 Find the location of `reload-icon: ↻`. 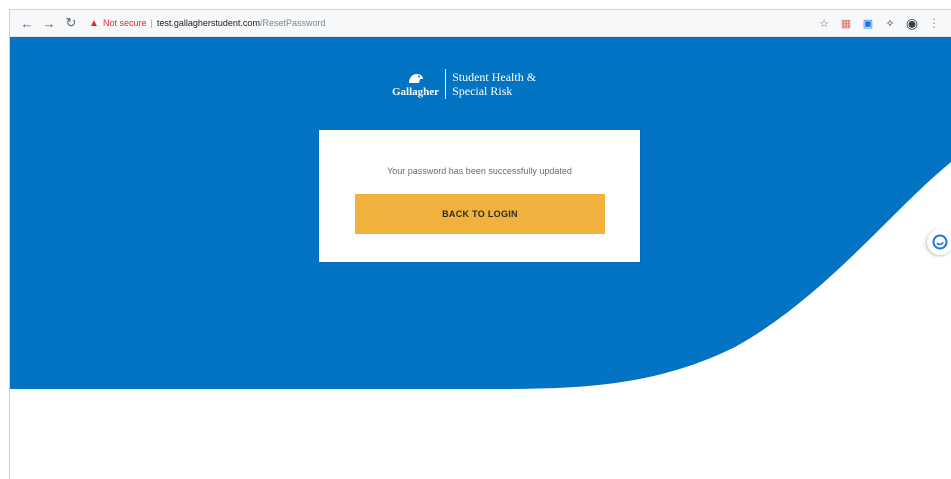

reload-icon: ↻ is located at coordinates (71, 23).